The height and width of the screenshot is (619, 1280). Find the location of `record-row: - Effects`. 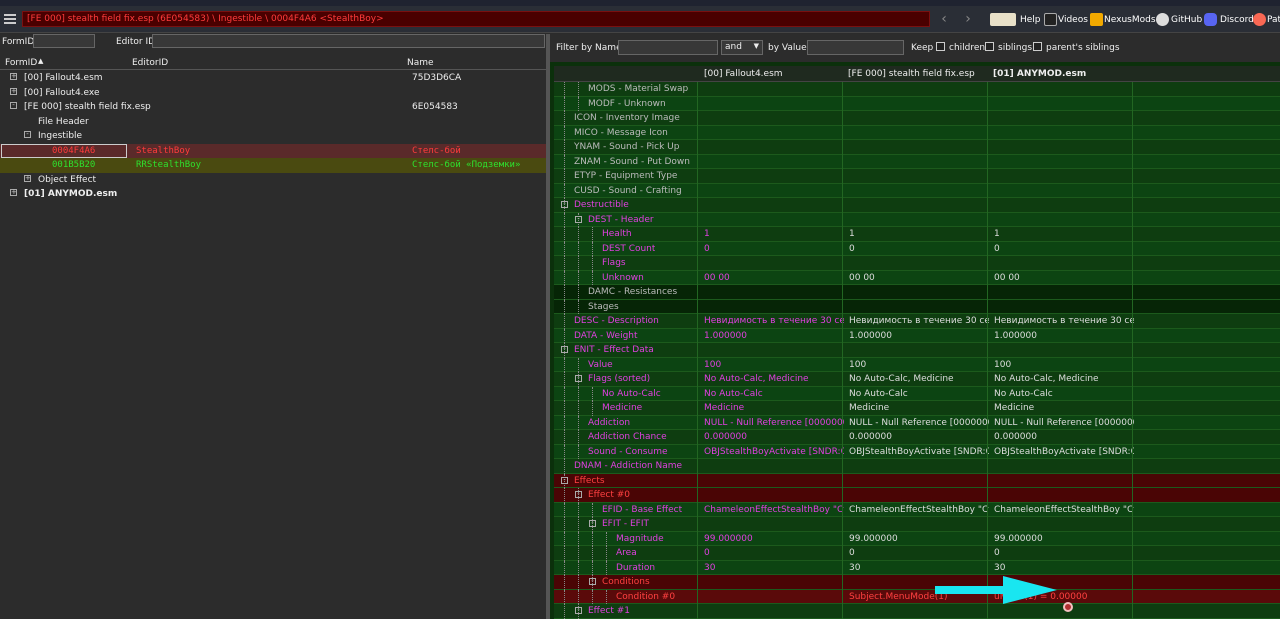

record-row: - Effects is located at coordinates (917, 480).